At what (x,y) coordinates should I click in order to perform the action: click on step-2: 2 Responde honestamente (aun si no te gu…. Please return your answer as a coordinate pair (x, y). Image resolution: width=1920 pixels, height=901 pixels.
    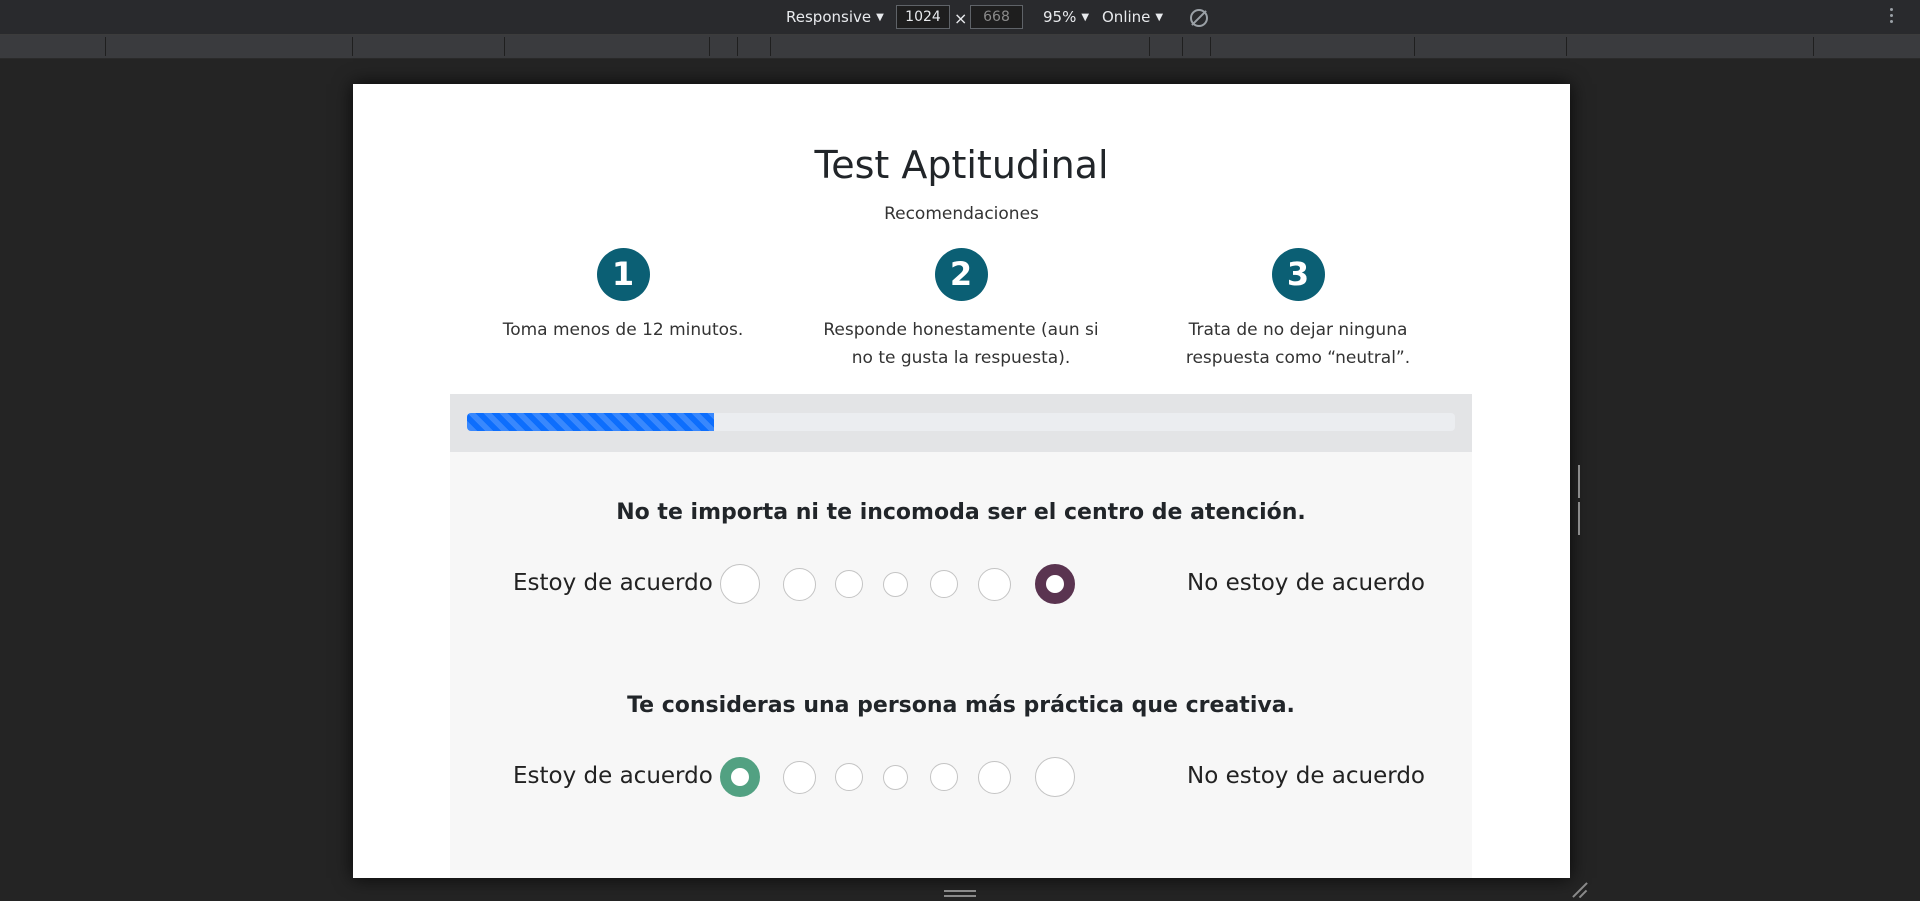
    Looking at the image, I should click on (961, 310).